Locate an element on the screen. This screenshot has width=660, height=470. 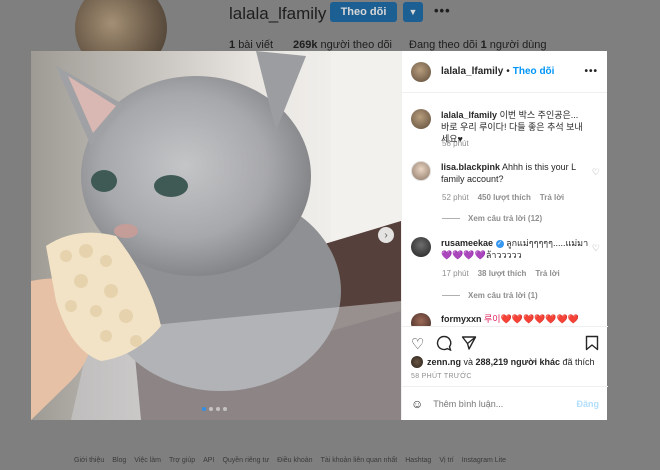
profile-username: lalala_lfamily is located at coordinates (278, 13).